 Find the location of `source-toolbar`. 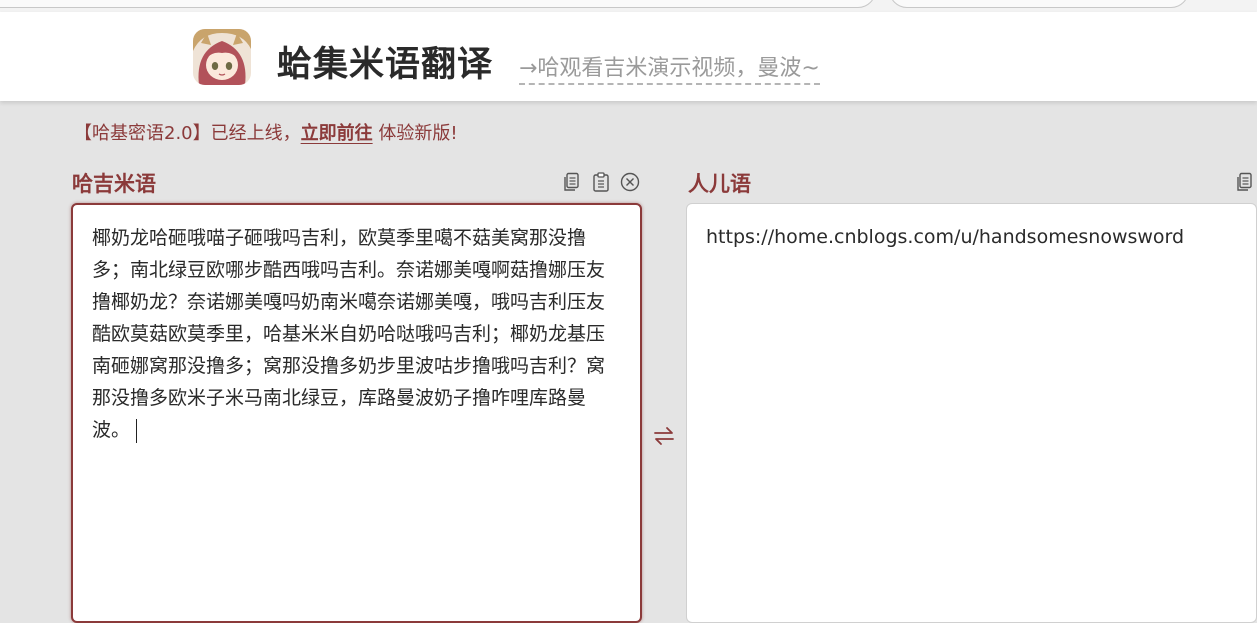

source-toolbar is located at coordinates (601, 182).